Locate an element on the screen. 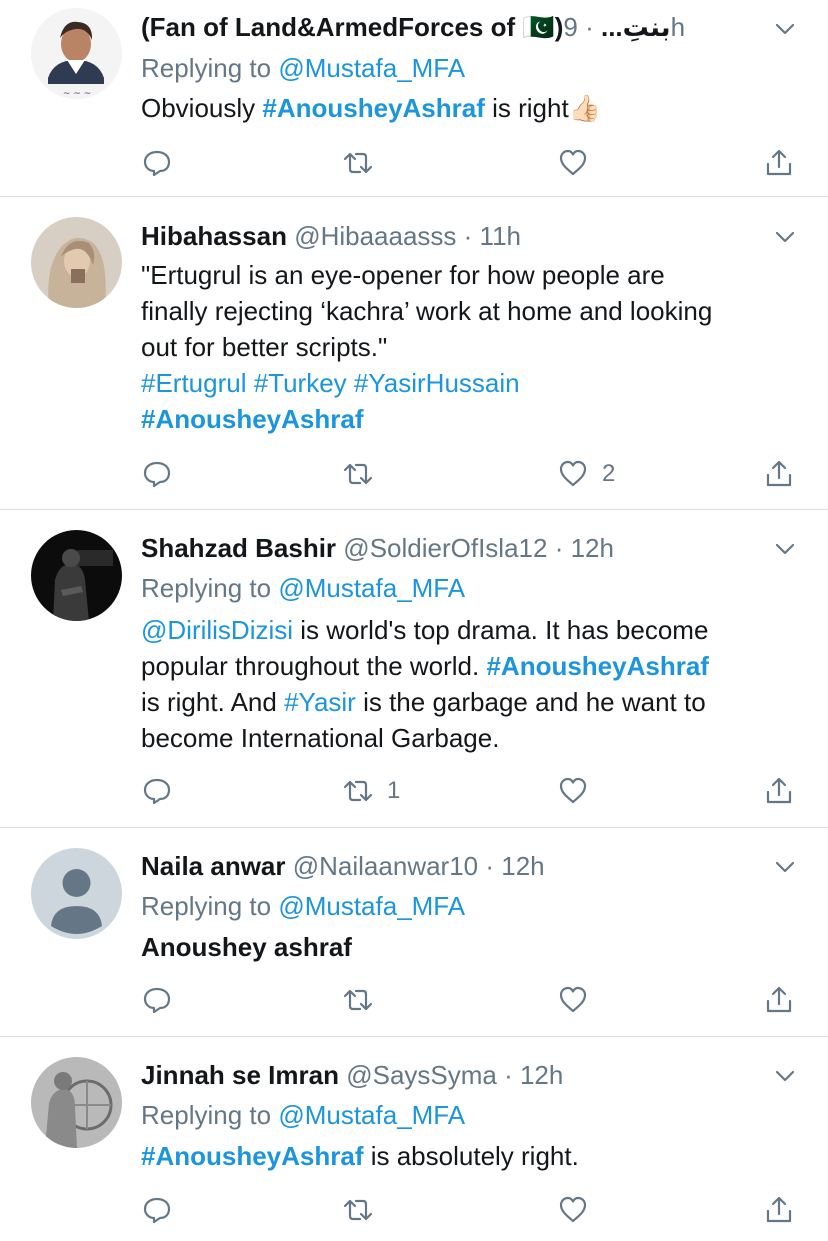 This screenshot has width=828, height=1241. tweet-text: #AnousheyAshraf is absolutely right. is located at coordinates (360, 1156).